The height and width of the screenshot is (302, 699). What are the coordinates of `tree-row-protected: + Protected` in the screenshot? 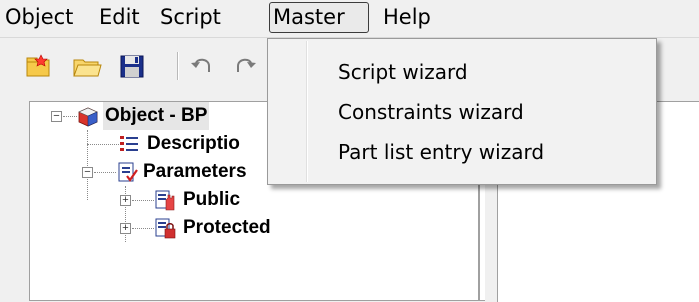 It's located at (250, 228).